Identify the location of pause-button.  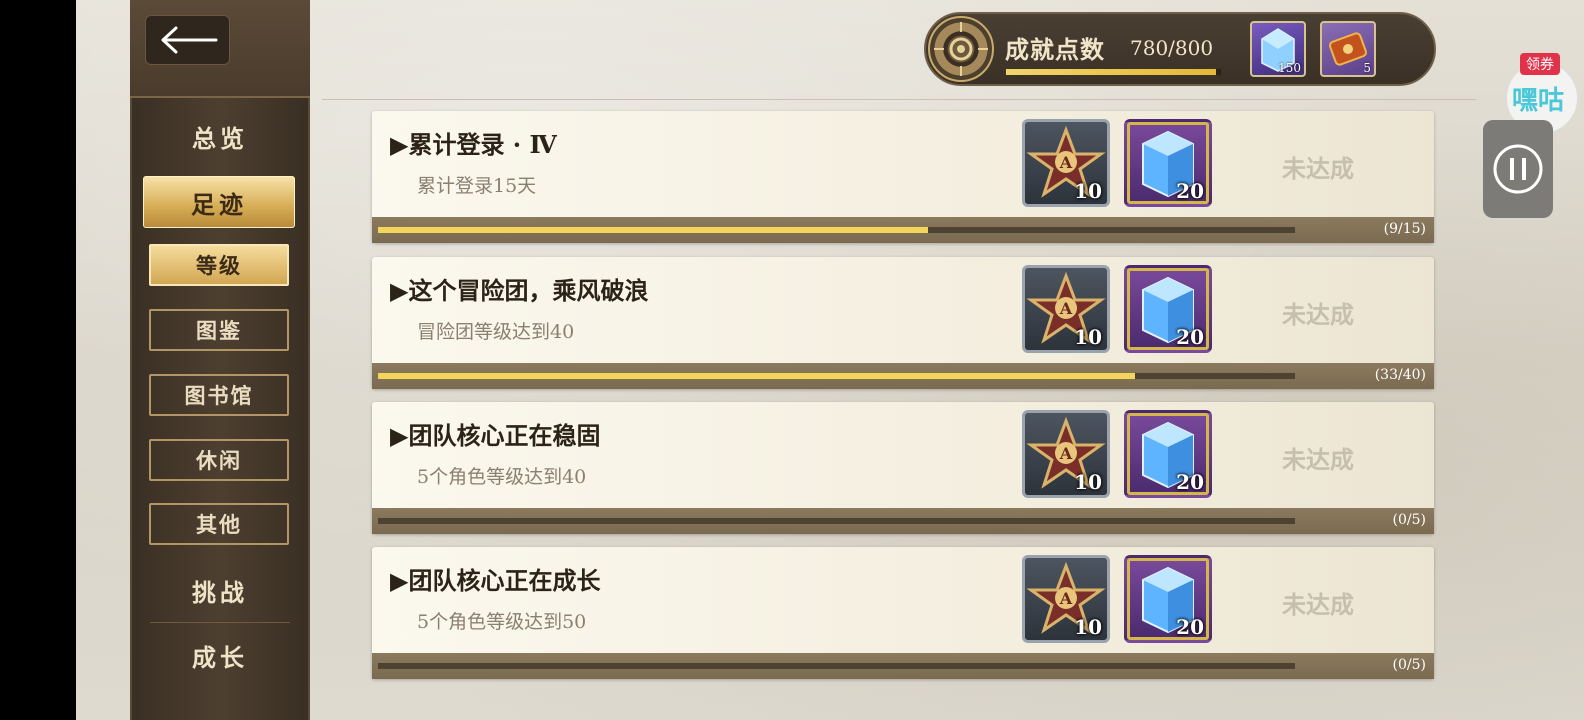
(1518, 169).